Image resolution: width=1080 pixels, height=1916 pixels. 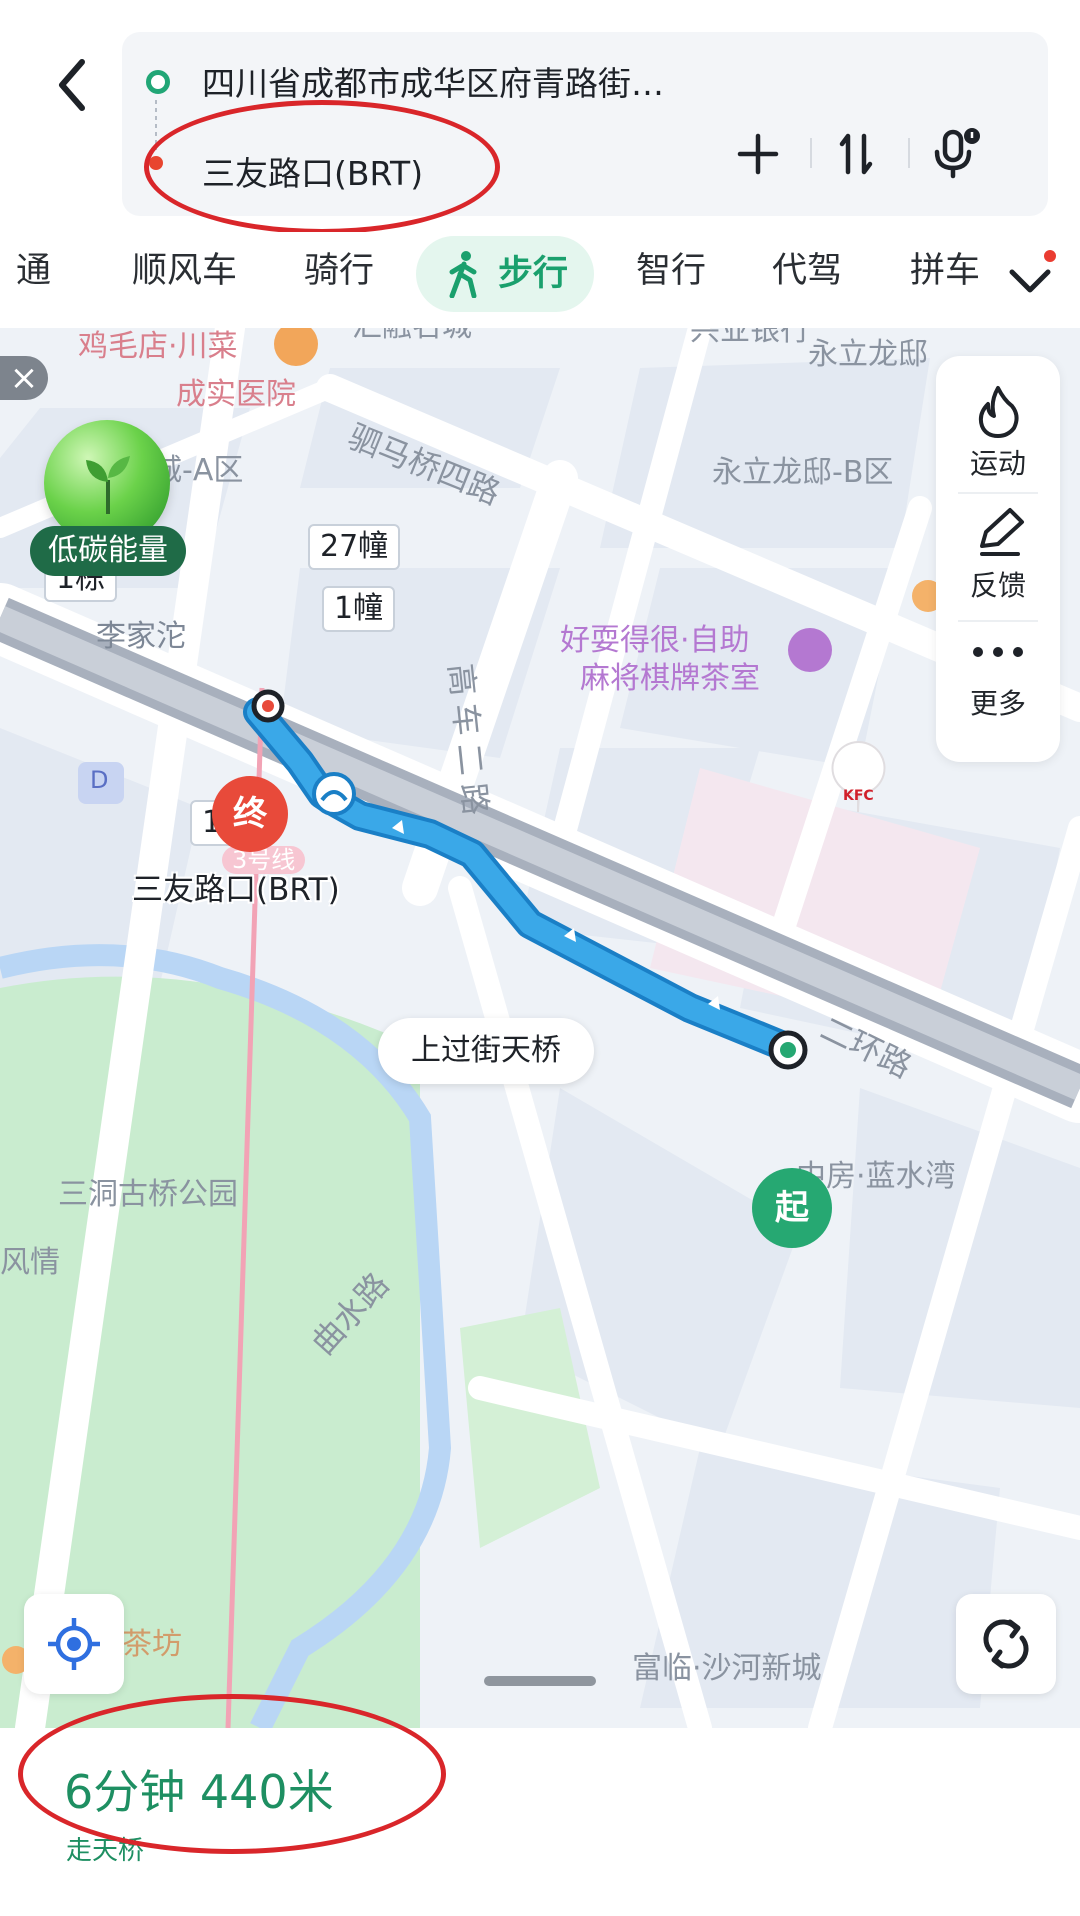 What do you see at coordinates (792, 1208) in the screenshot?
I see `origin-marker: 起` at bounding box center [792, 1208].